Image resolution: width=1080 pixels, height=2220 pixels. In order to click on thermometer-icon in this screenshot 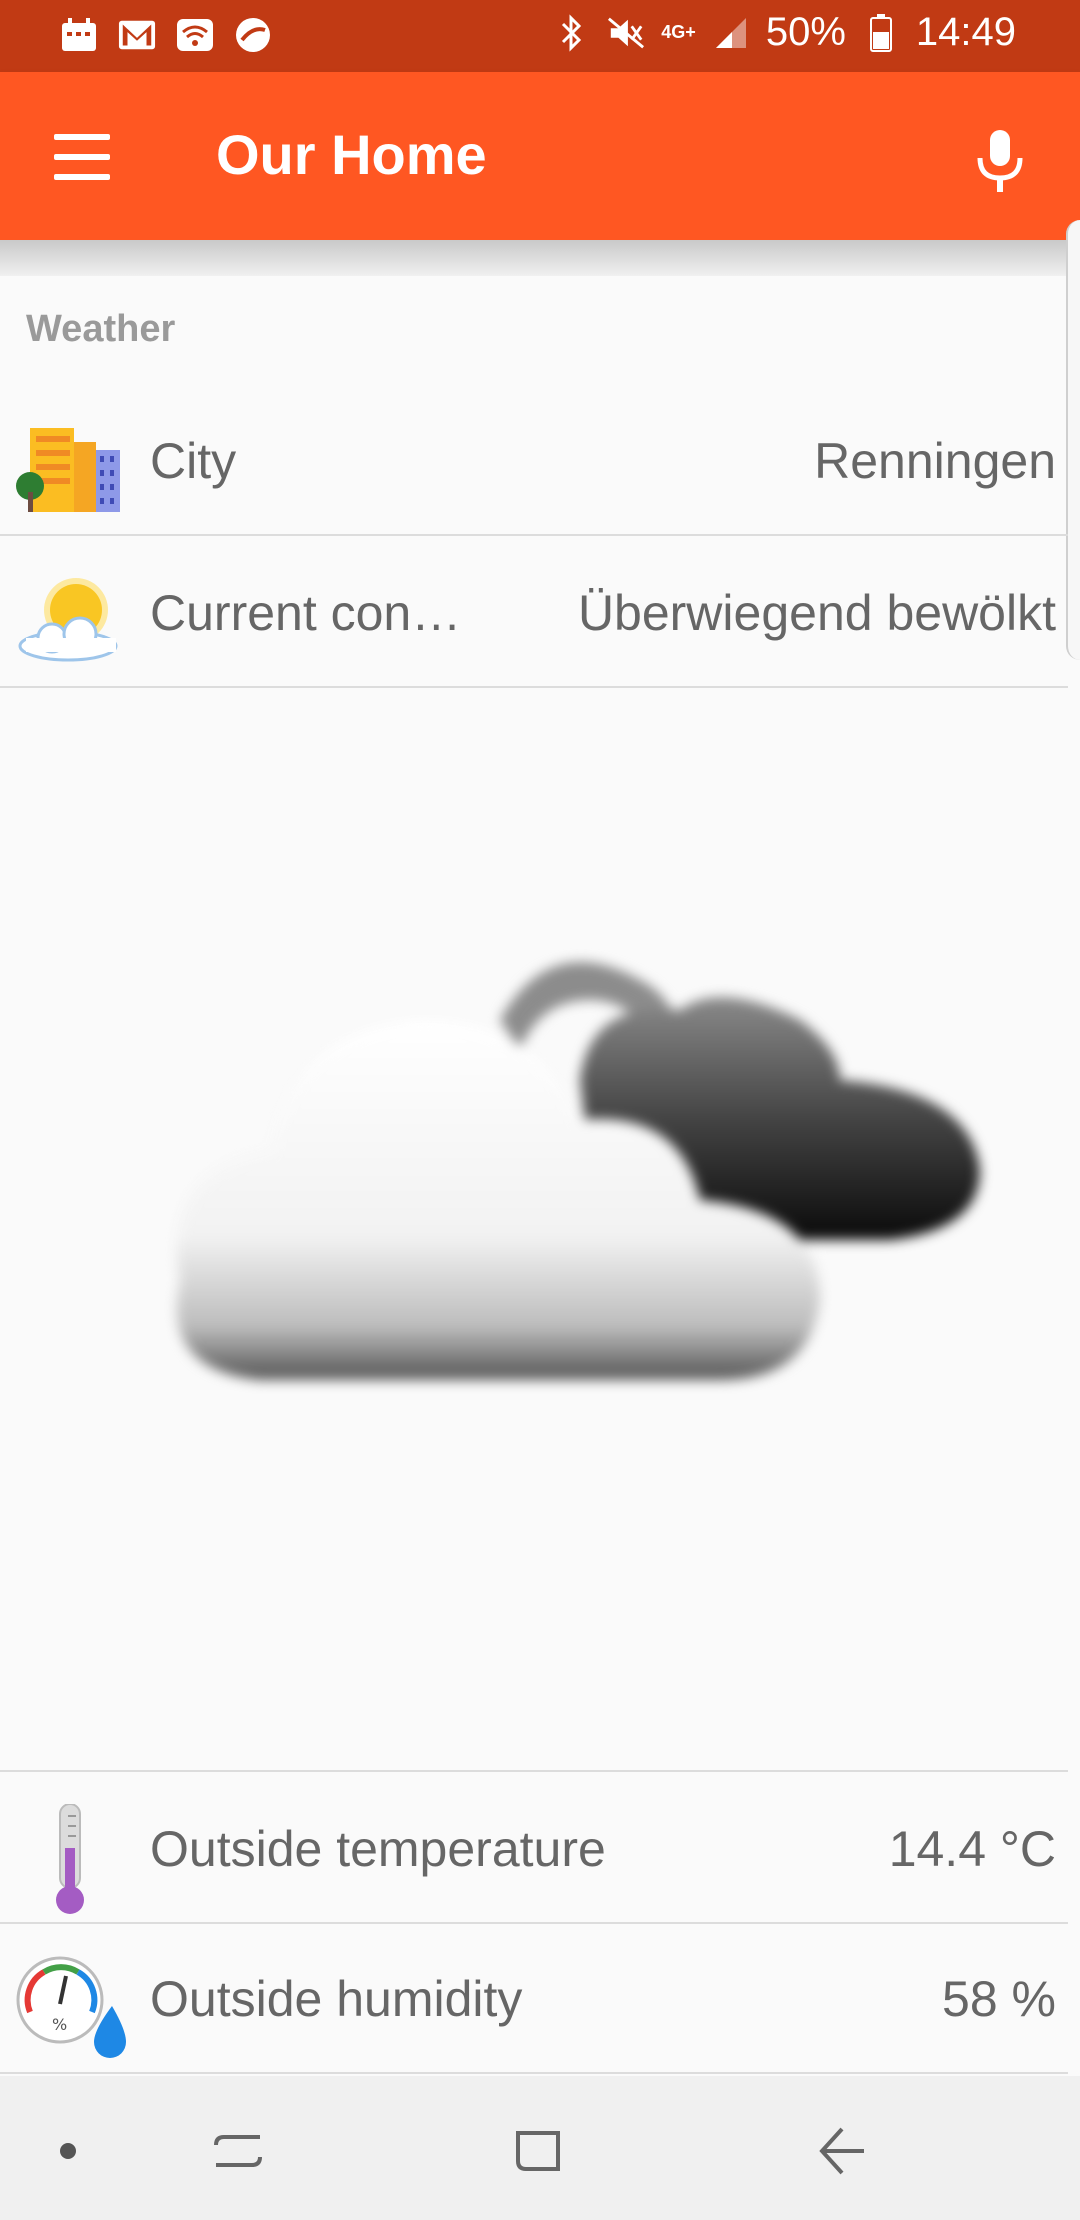, I will do `click(71, 1858)`.